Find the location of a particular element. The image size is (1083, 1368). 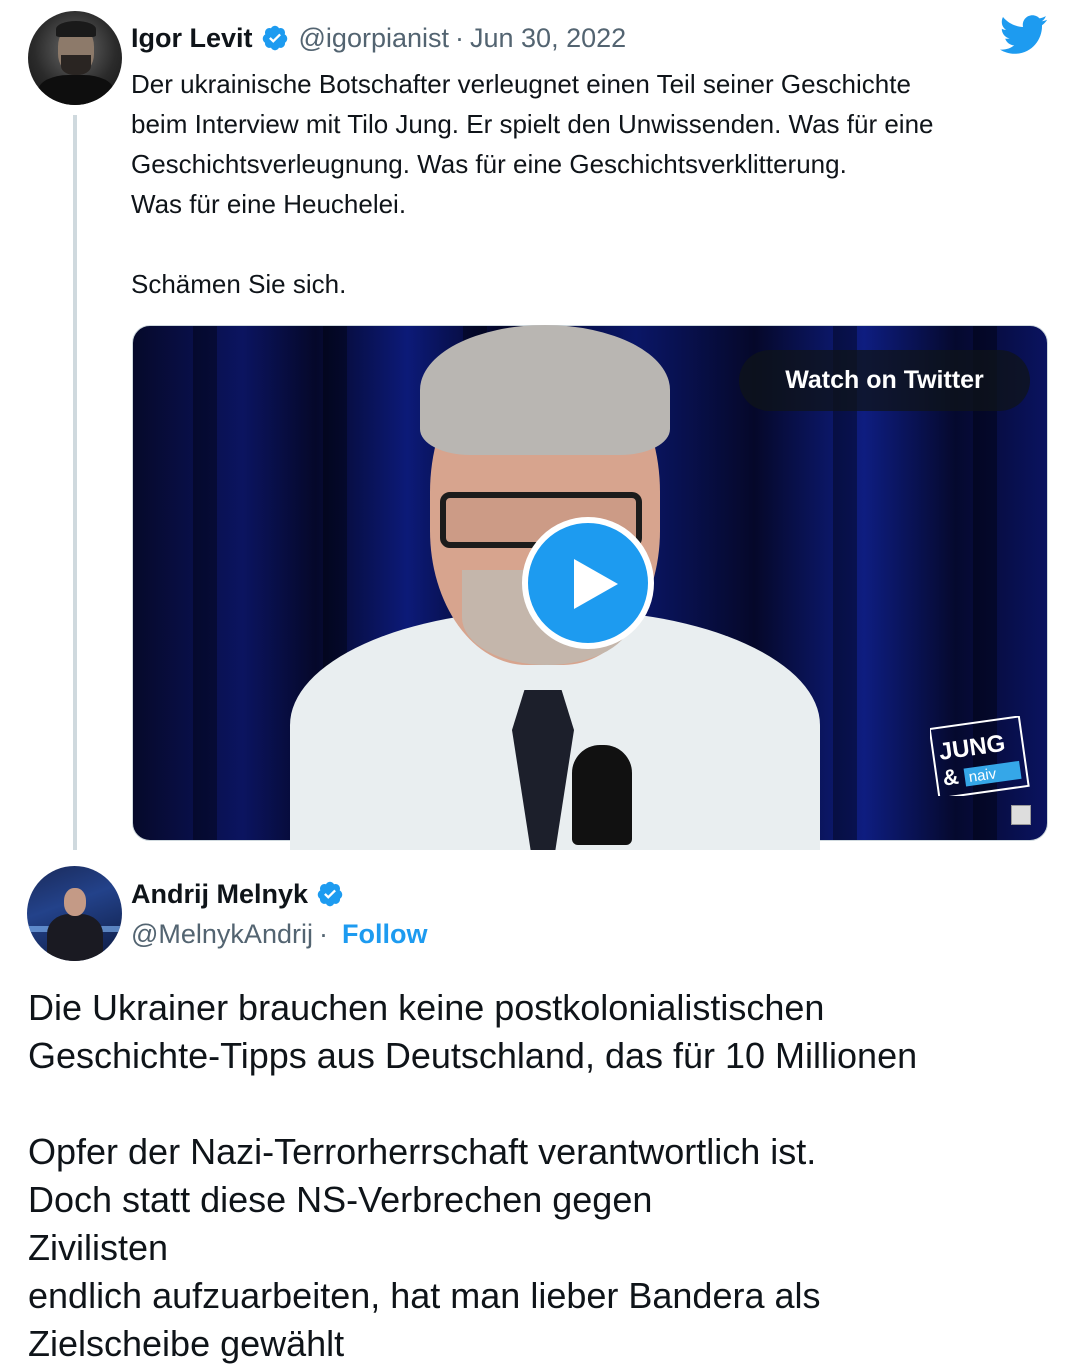

tweet-text-segment: Doch statt diese NS-Verbrechen gegen is located at coordinates (345, 1199).